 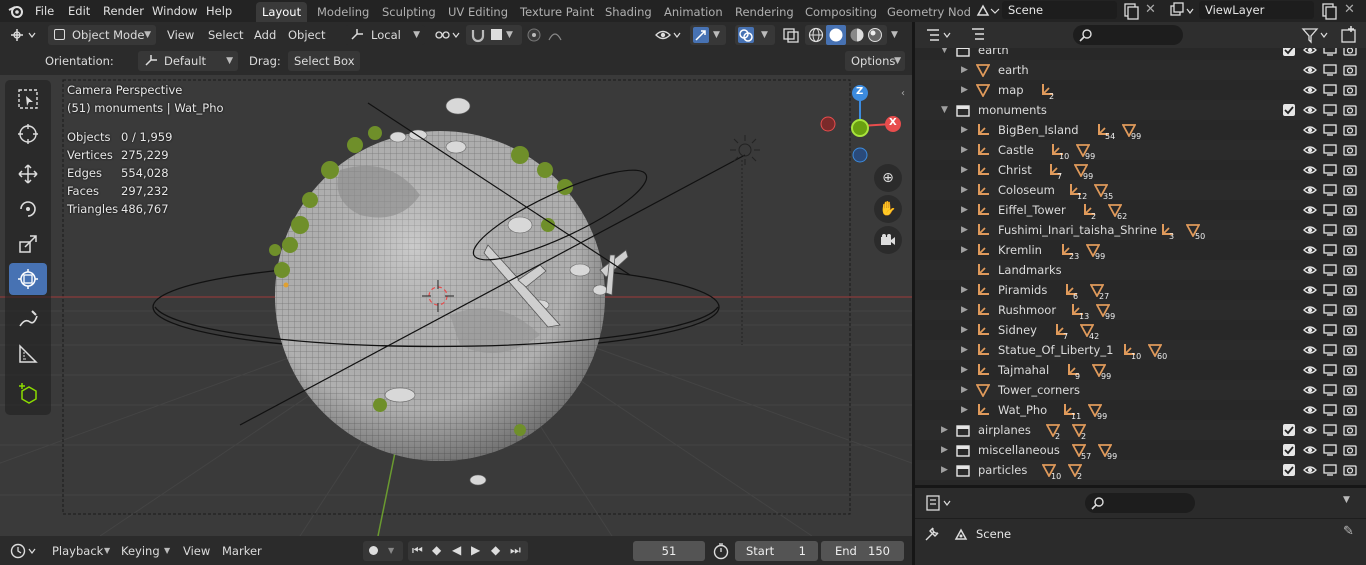 What do you see at coordinates (929, 12) in the screenshot?
I see `tab-geometry-nodes: Geometry Nod` at bounding box center [929, 12].